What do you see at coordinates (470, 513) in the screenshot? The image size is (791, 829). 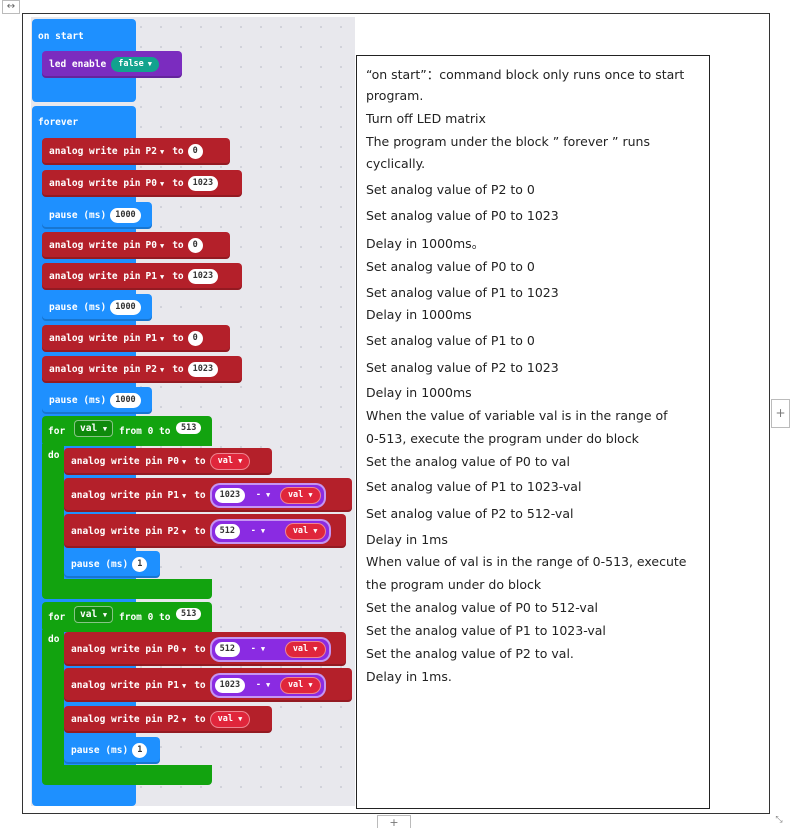 I see `note-line: Set analog value of P2 to 512-val` at bounding box center [470, 513].